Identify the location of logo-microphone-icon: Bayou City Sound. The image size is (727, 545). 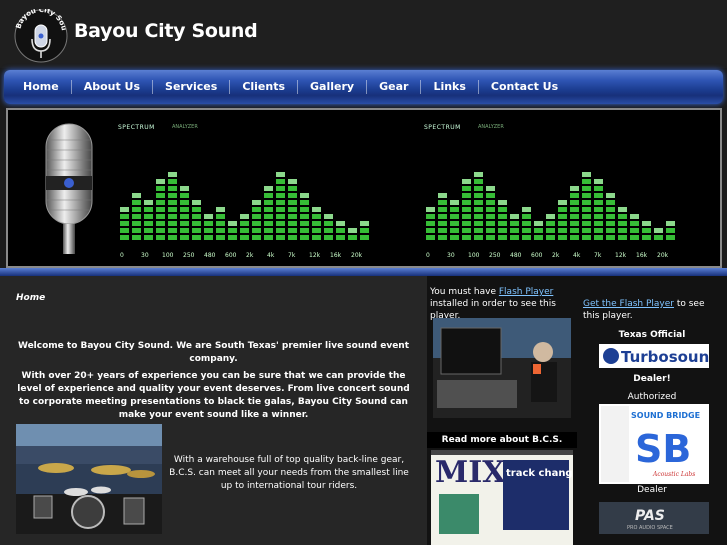
(41, 36).